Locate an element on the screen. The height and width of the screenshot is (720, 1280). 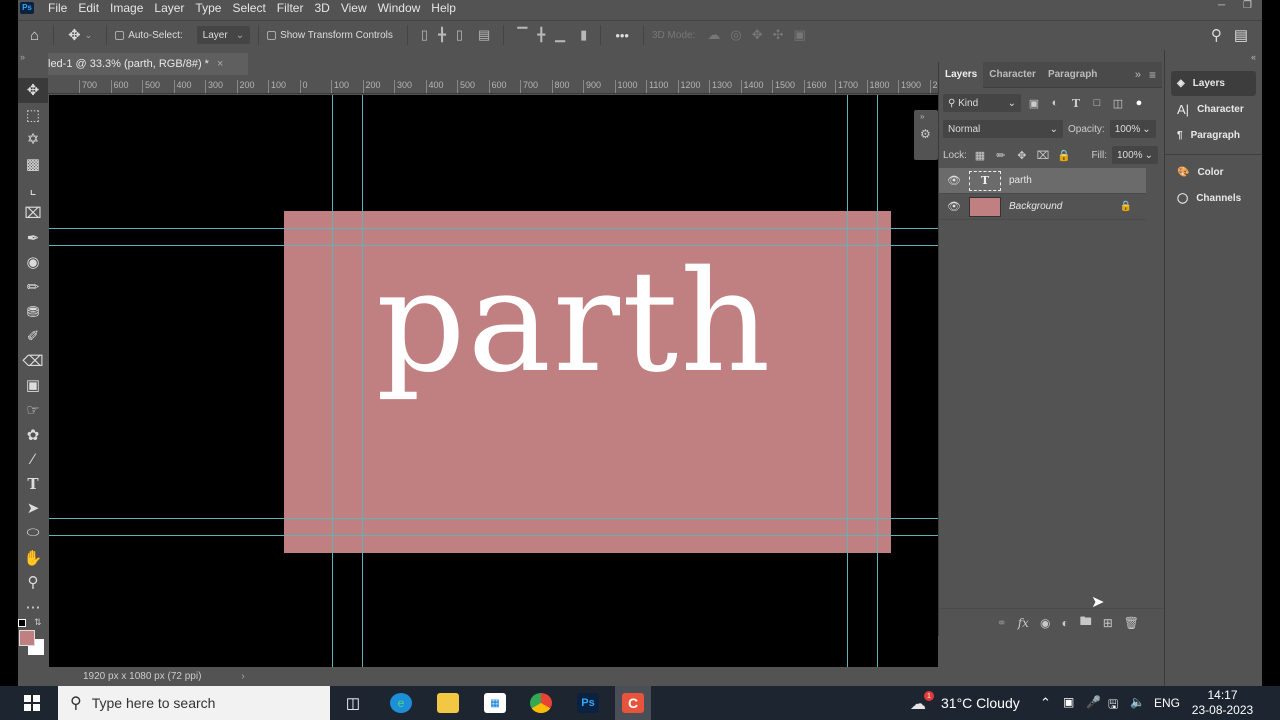
menu-image: Image is located at coordinates (126, 8).